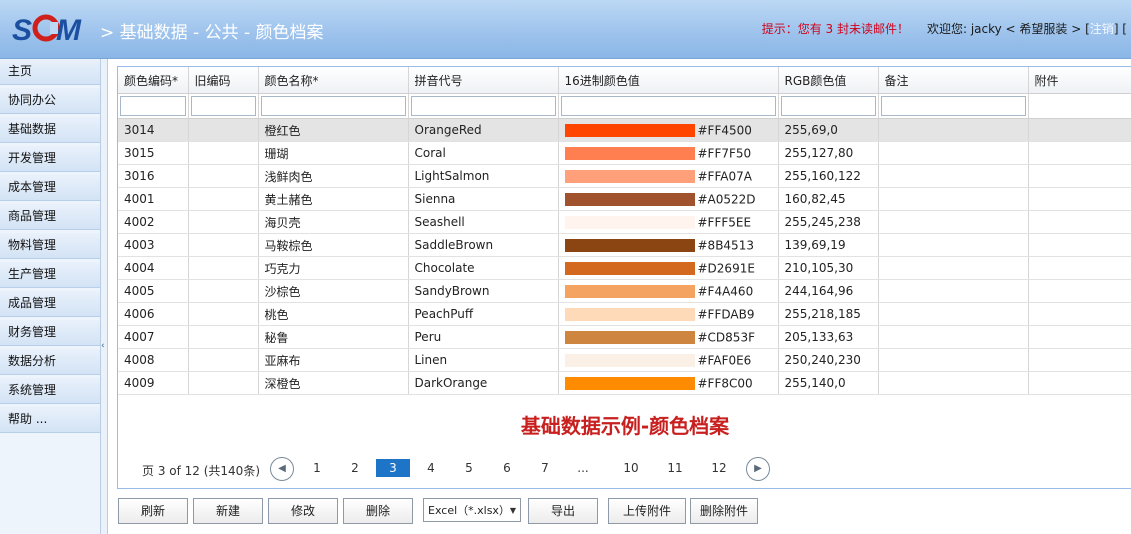 The width and height of the screenshot is (1131, 534). Describe the element at coordinates (1079, 80) in the screenshot. I see `column-header-attachment: 附件` at that location.